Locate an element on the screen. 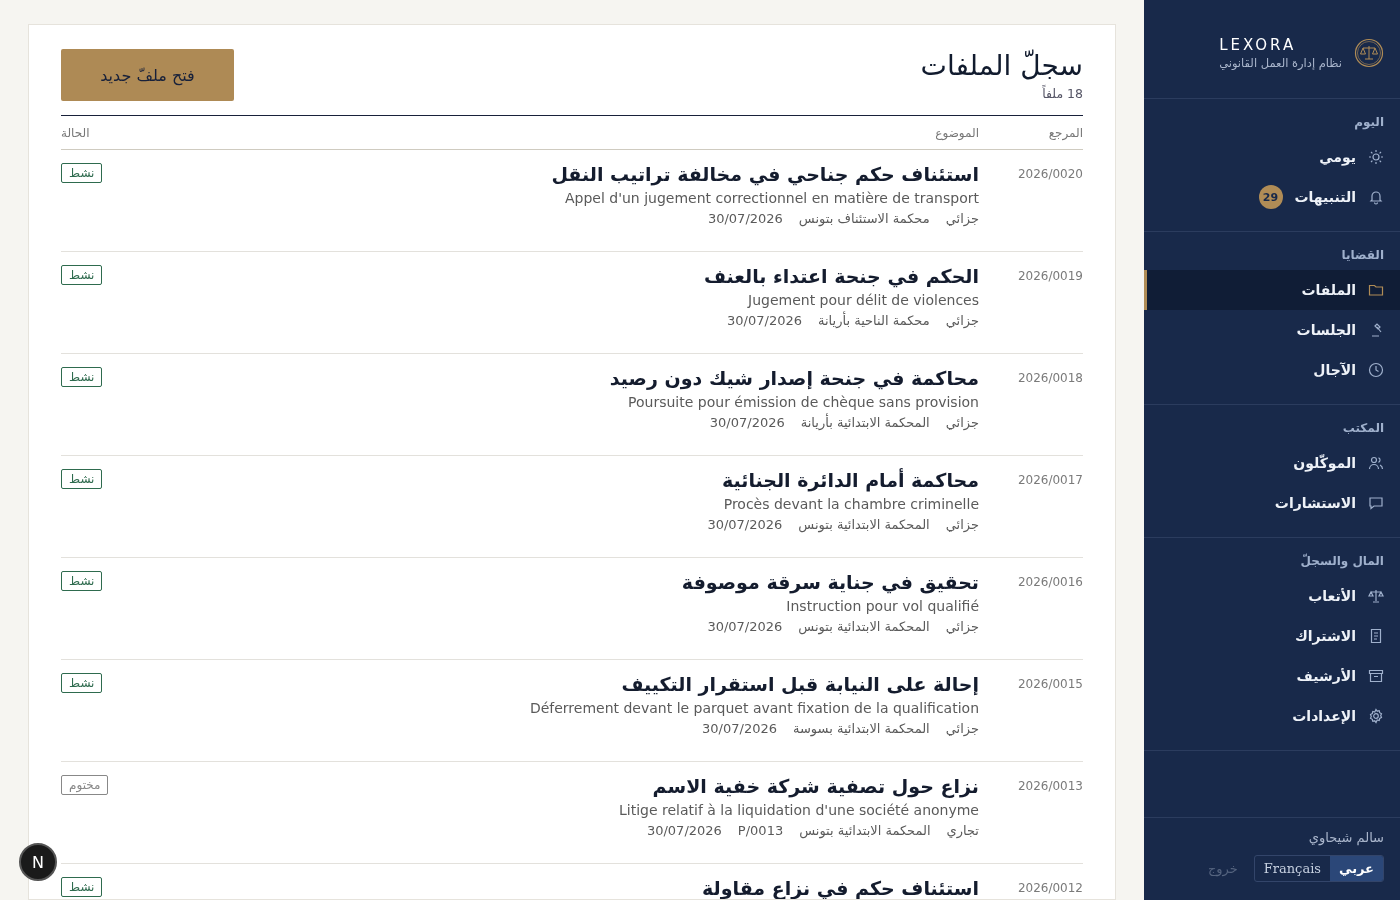 The image size is (1400, 900). file-meta: محكمة الناحية بأريانة is located at coordinates (874, 320).